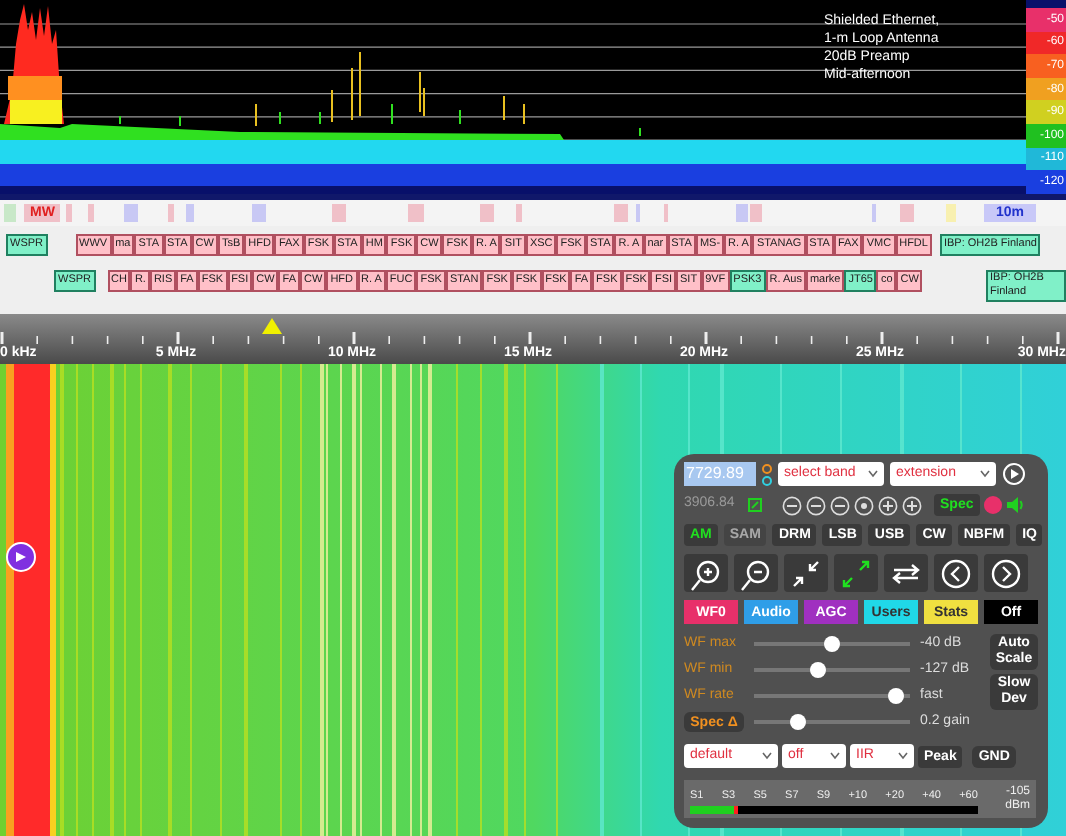 This screenshot has height=836, width=1066. What do you see at coordinates (906, 573) in the screenshot?
I see `swap-arrows-button` at bounding box center [906, 573].